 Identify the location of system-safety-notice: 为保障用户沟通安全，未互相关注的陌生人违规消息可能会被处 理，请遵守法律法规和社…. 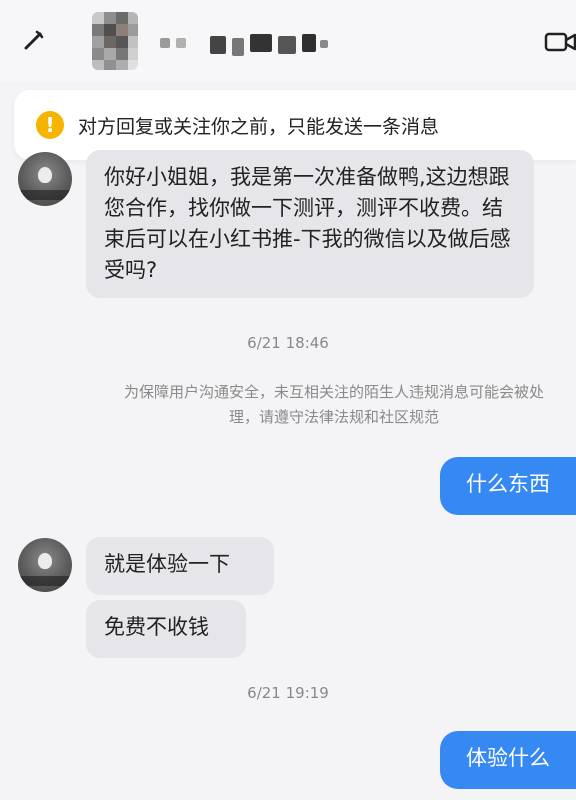
(325, 405).